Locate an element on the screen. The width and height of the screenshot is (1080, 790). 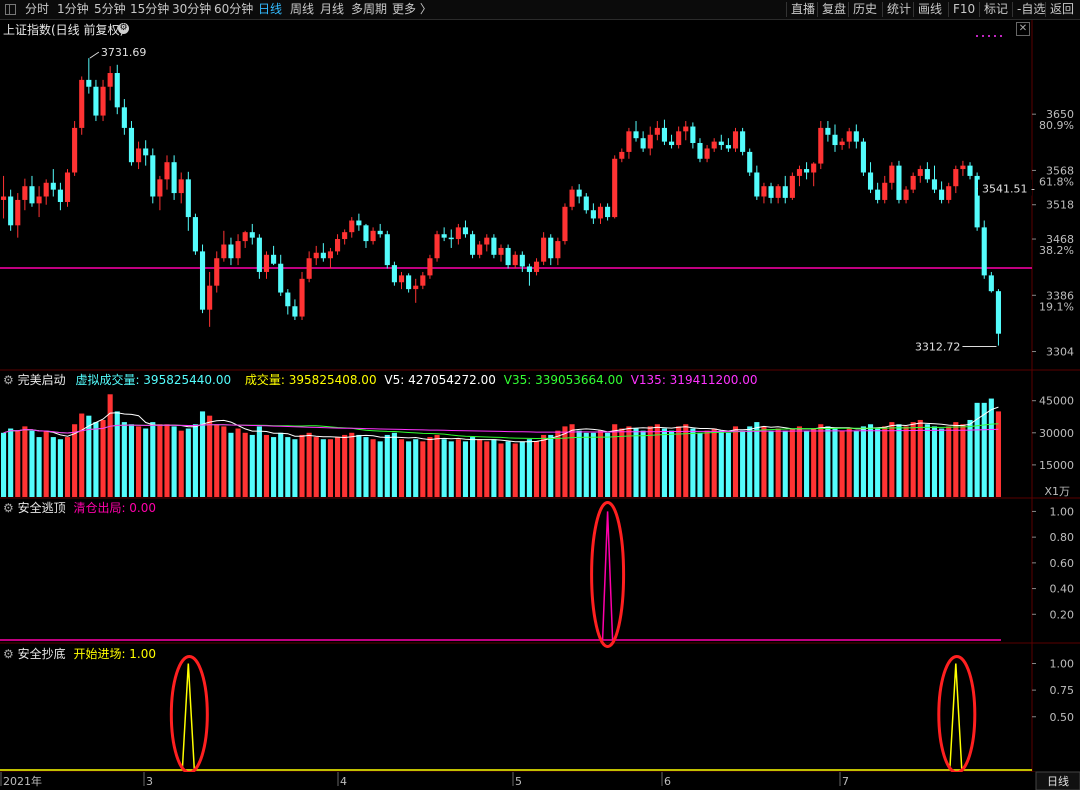
toolbar-right-item-5: F10 is located at coordinates (964, 9).